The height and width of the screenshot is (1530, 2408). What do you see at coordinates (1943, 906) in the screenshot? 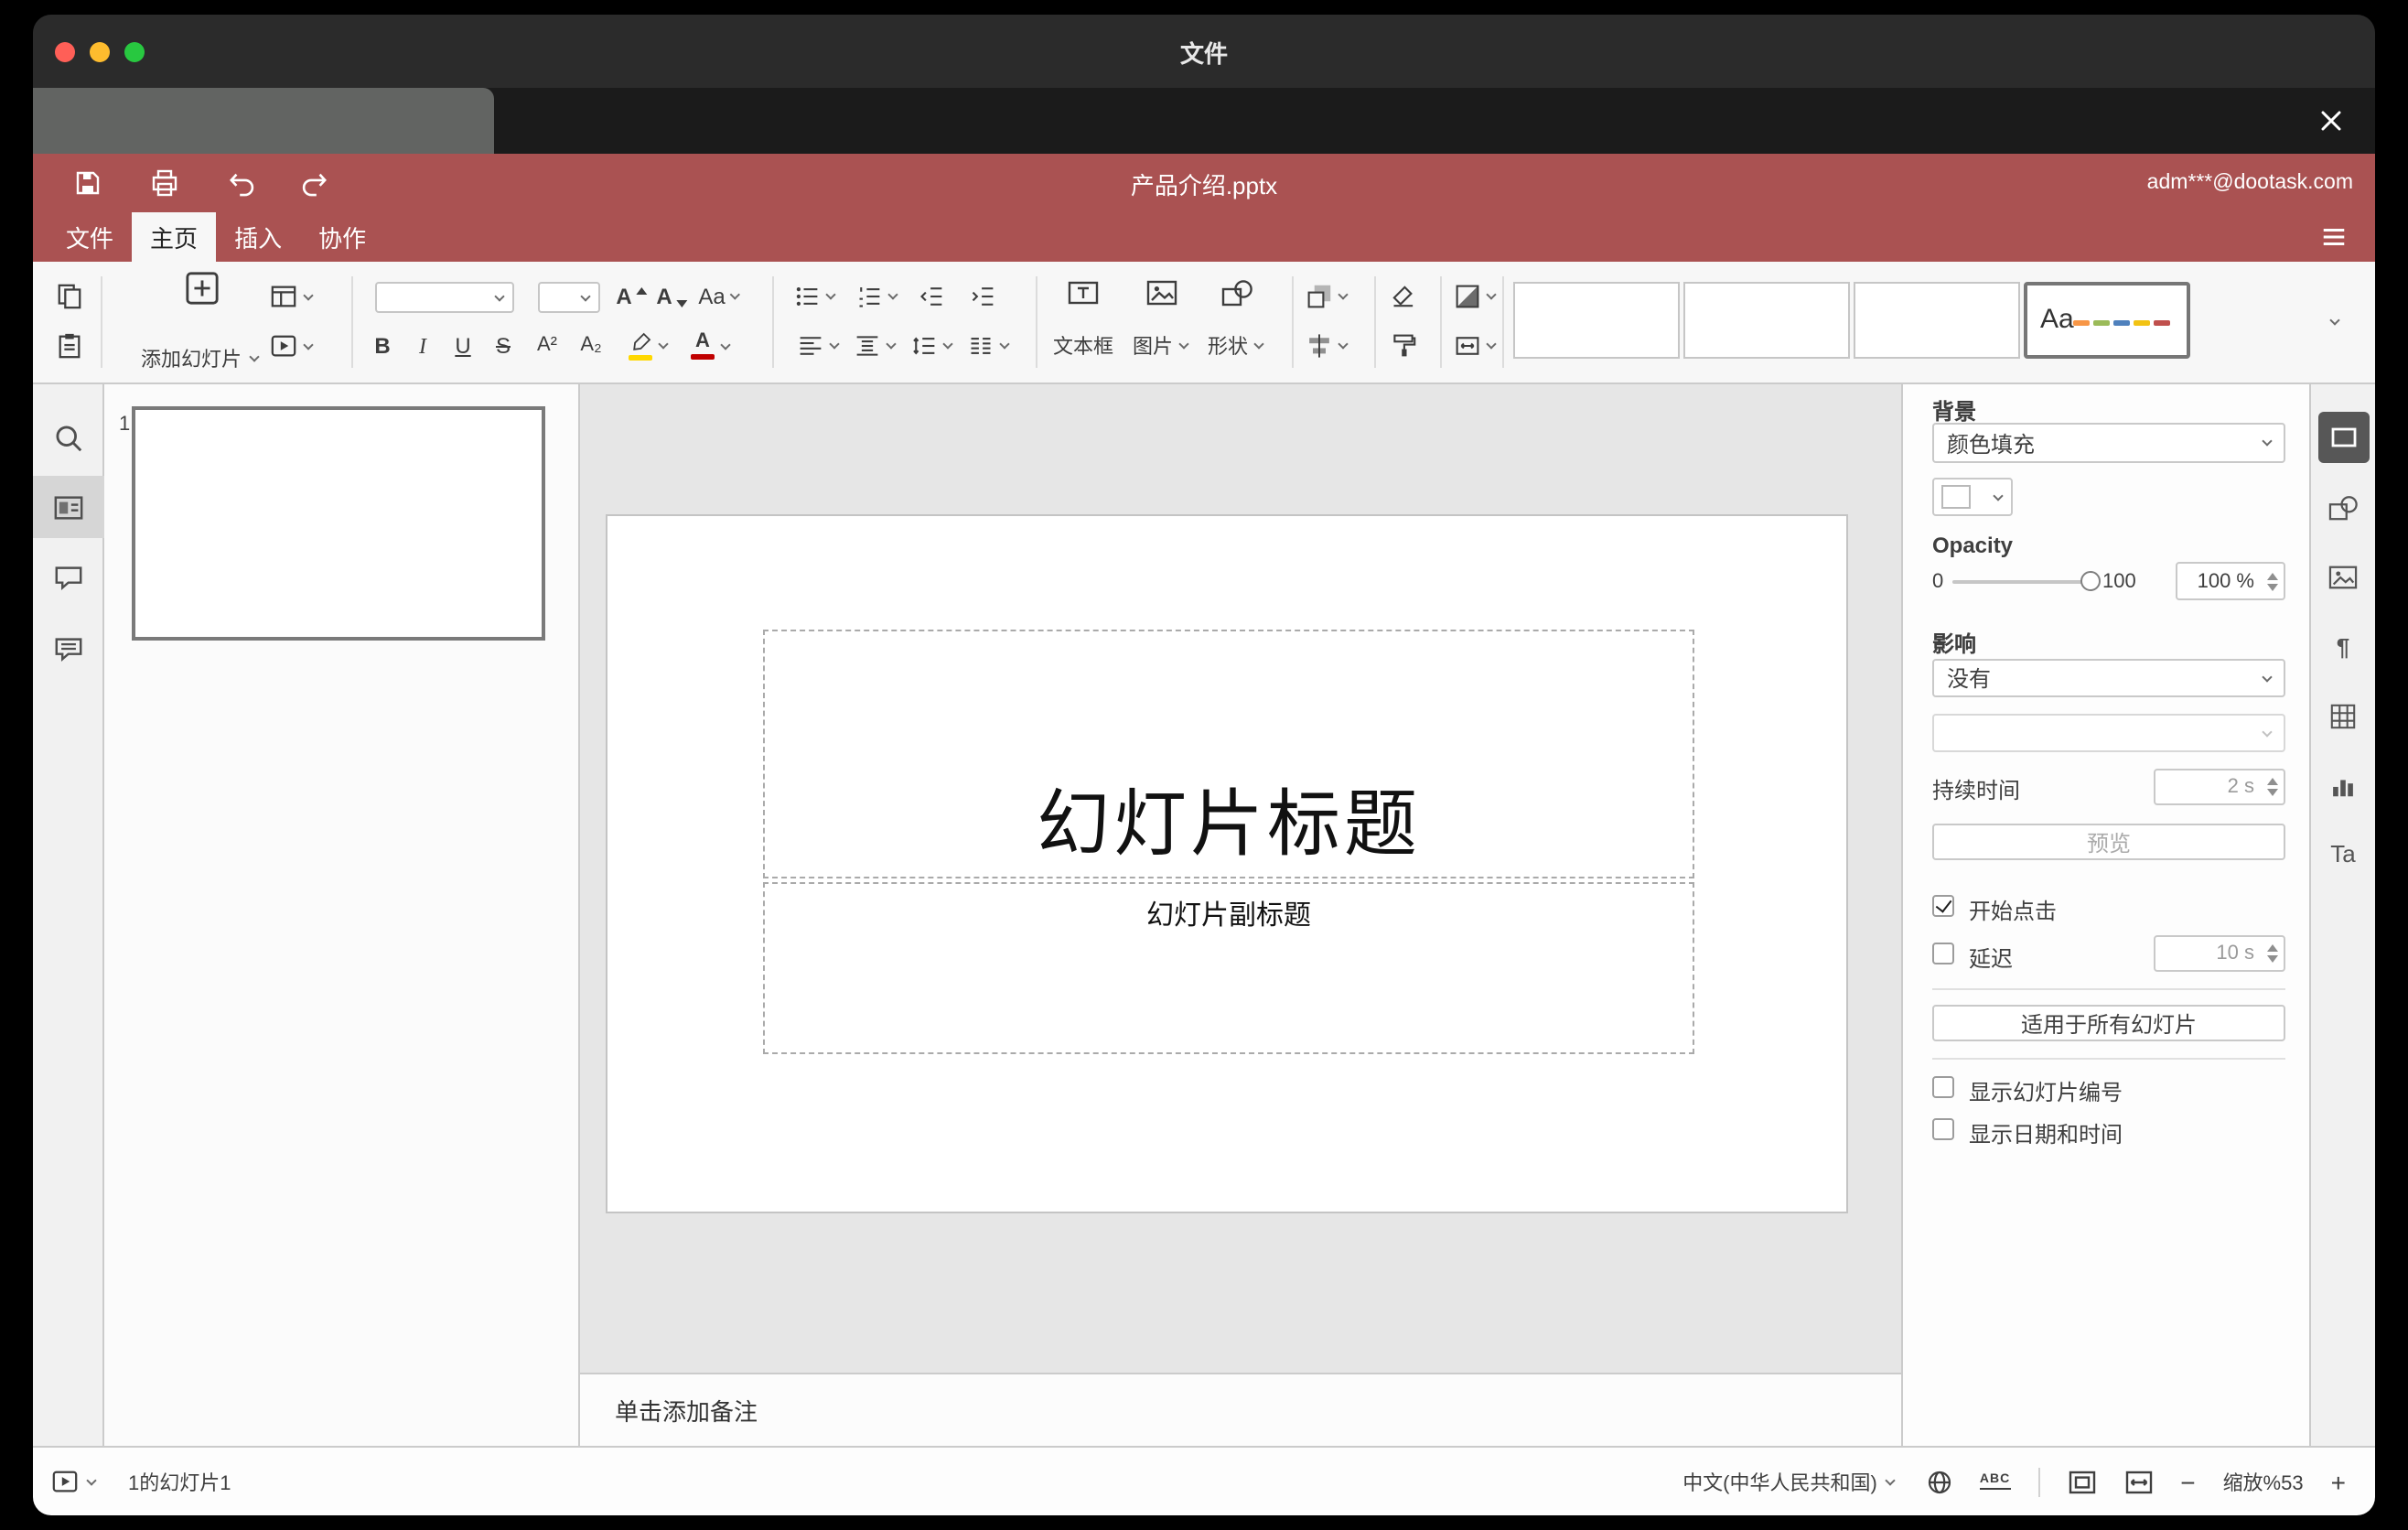
I see `start-on-click-checkbox` at bounding box center [1943, 906].